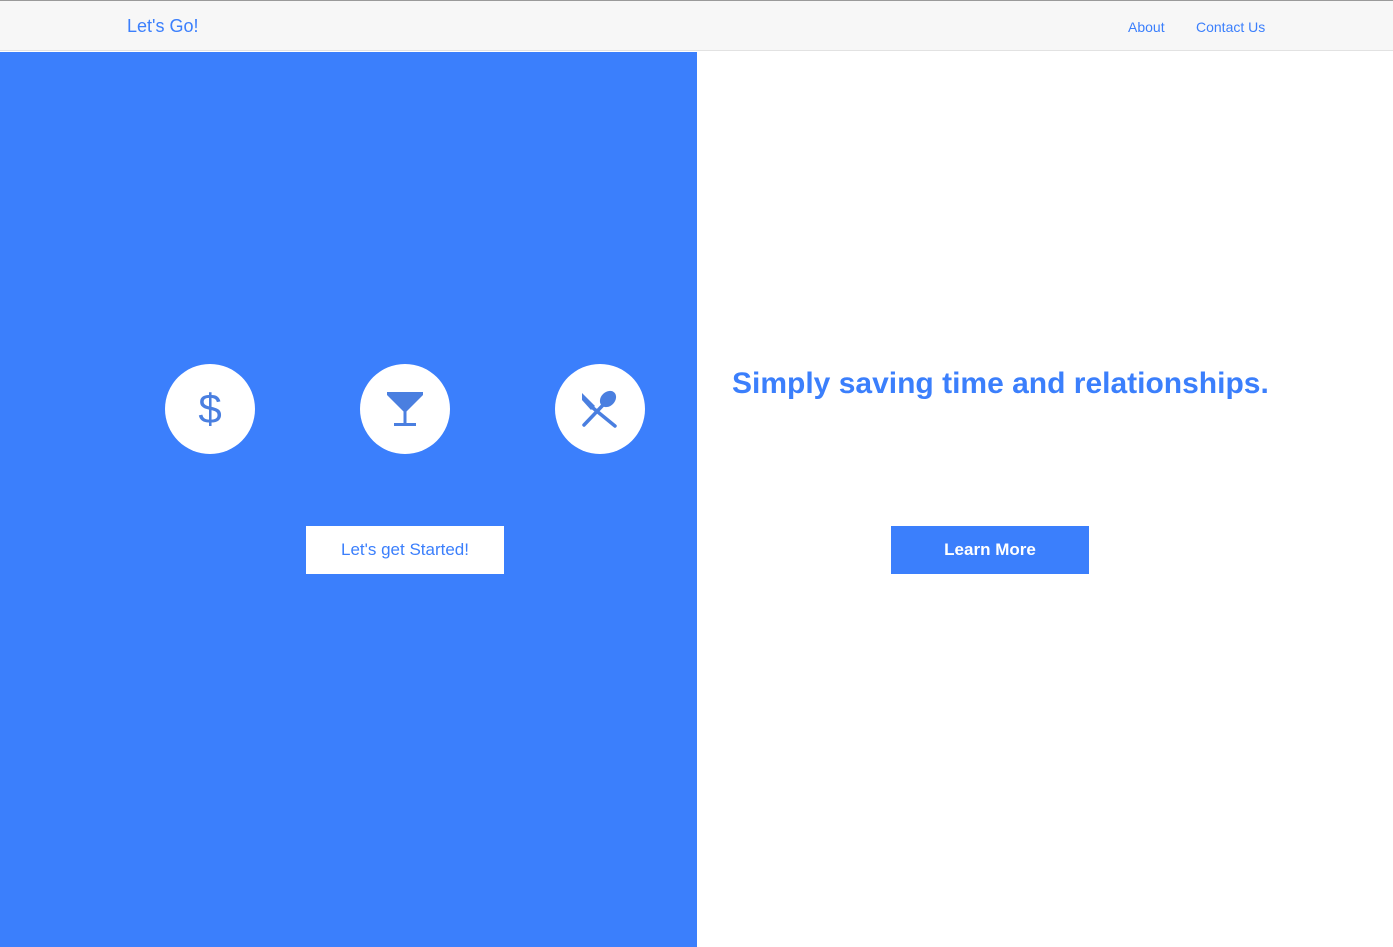 The height and width of the screenshot is (947, 1393). I want to click on dollar-icon: $, so click(209, 409).